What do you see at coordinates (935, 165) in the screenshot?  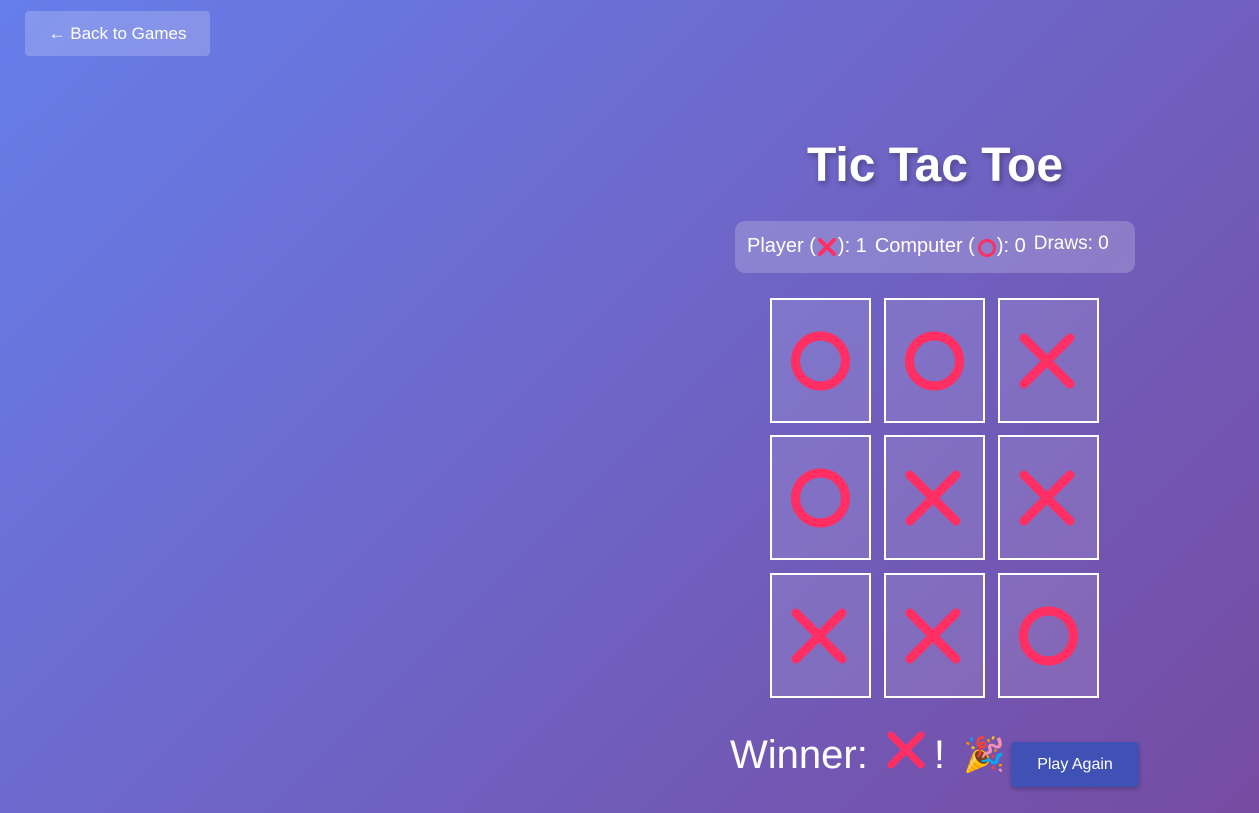 I see `game-title: Tic Tac Toe` at bounding box center [935, 165].